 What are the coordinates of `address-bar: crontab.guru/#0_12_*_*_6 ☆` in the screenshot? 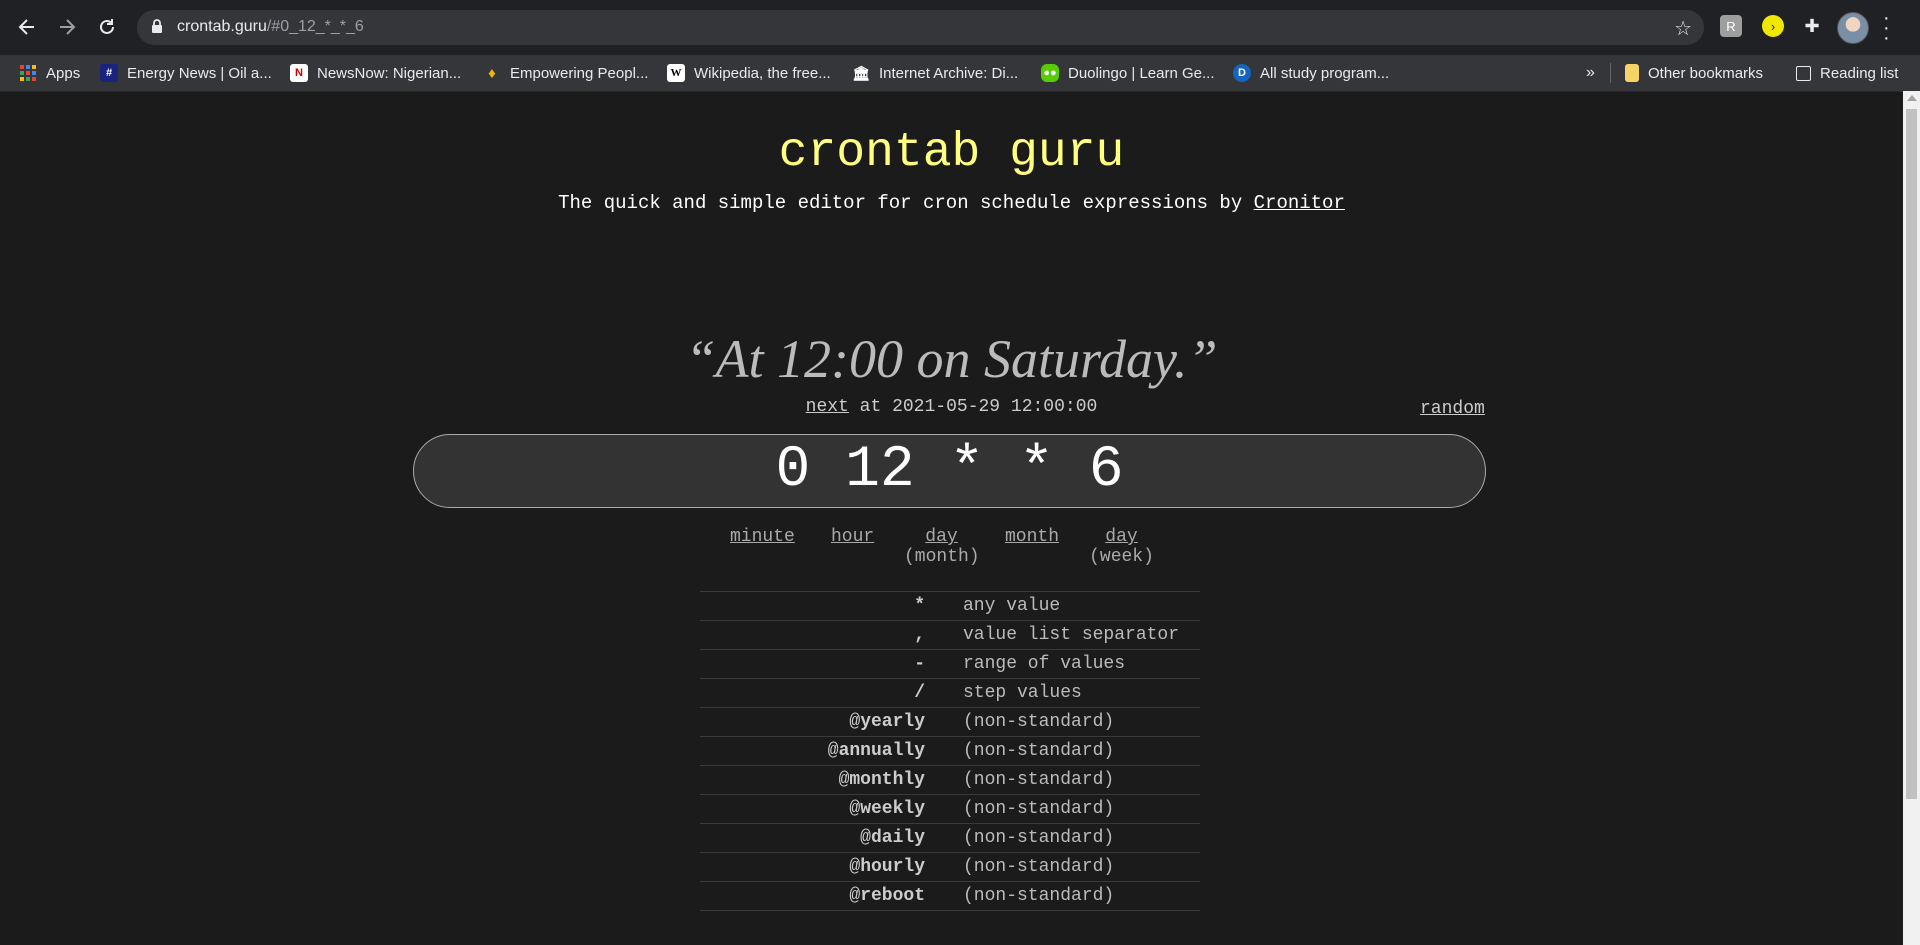 It's located at (920, 27).